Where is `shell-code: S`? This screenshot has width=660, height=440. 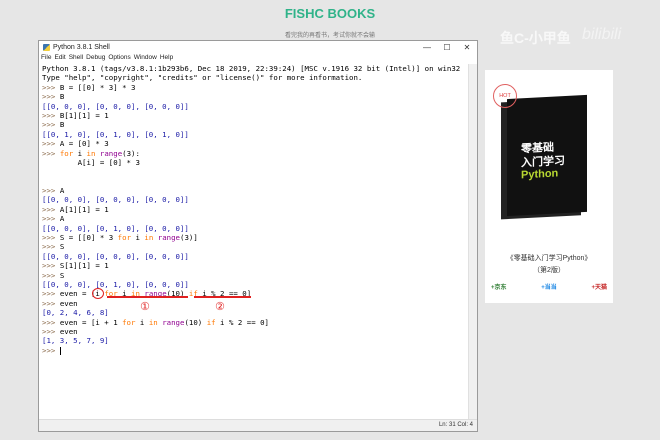 shell-code: S is located at coordinates (62, 247).